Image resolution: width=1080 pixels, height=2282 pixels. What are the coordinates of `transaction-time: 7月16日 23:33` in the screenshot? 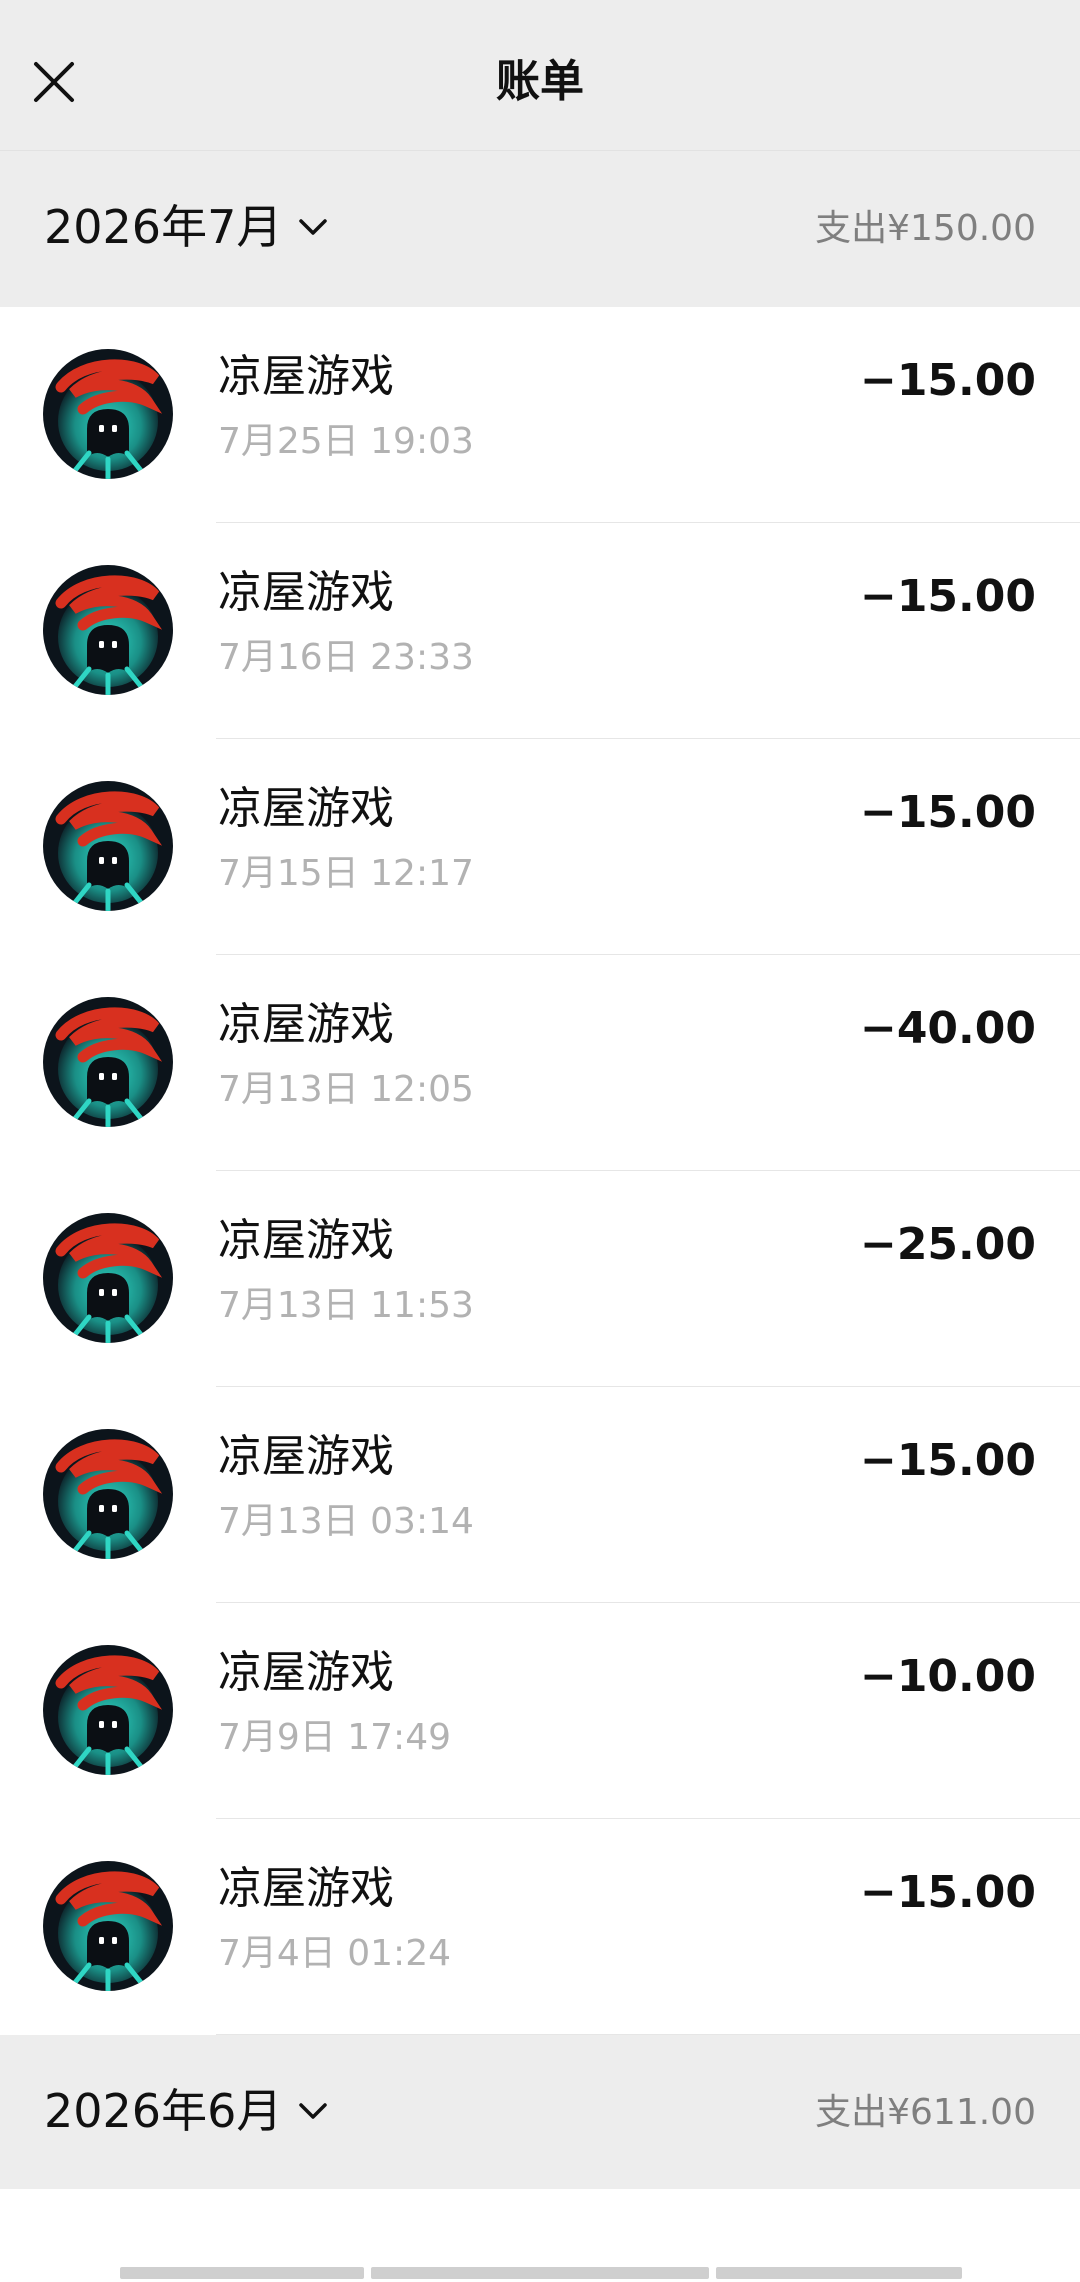 It's located at (346, 657).